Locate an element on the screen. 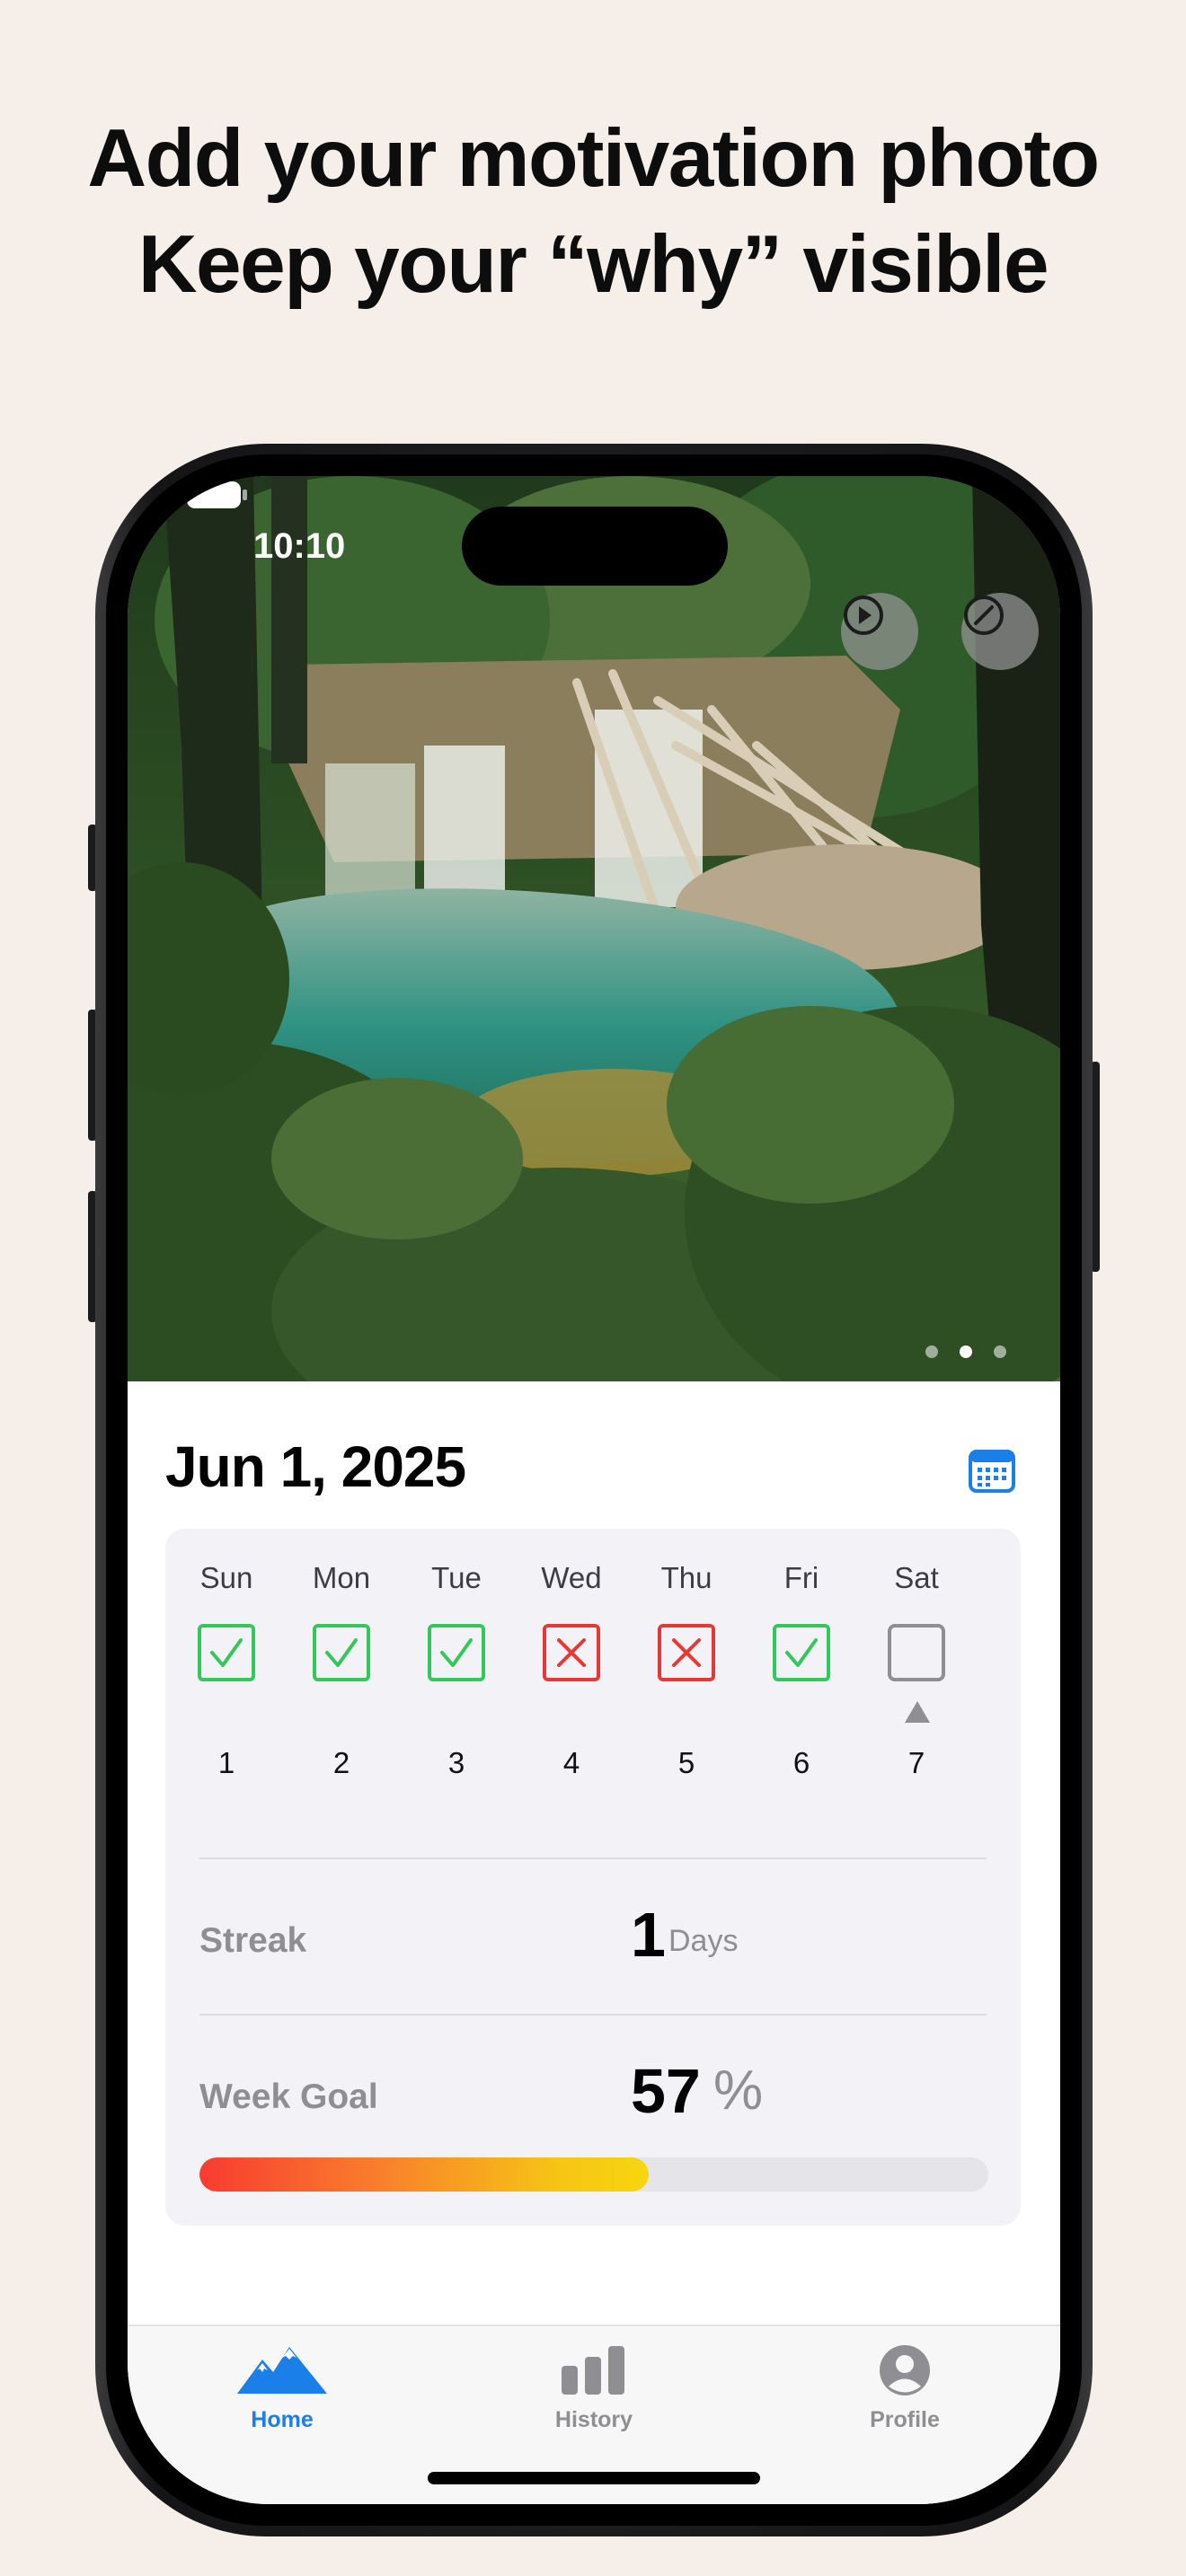 This screenshot has width=1186, height=2576. mountains-icon is located at coordinates (282, 2370).